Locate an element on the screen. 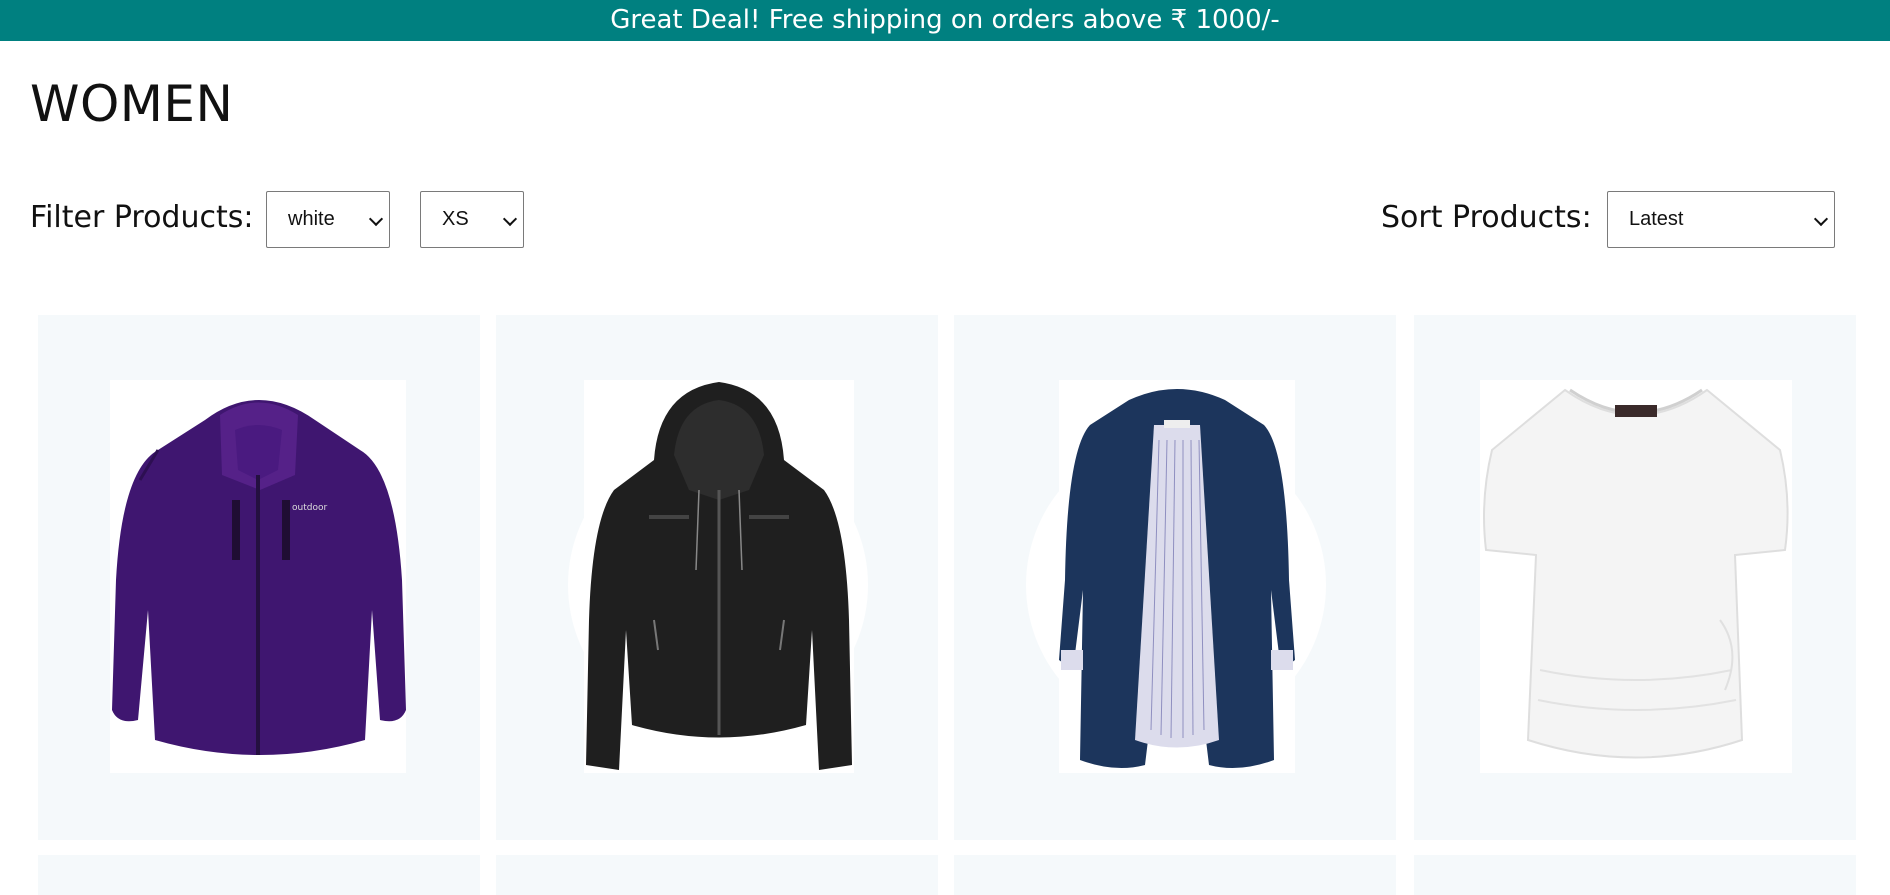 This screenshot has width=1890, height=895. purple-jacket-image: outdoor is located at coordinates (259, 577).